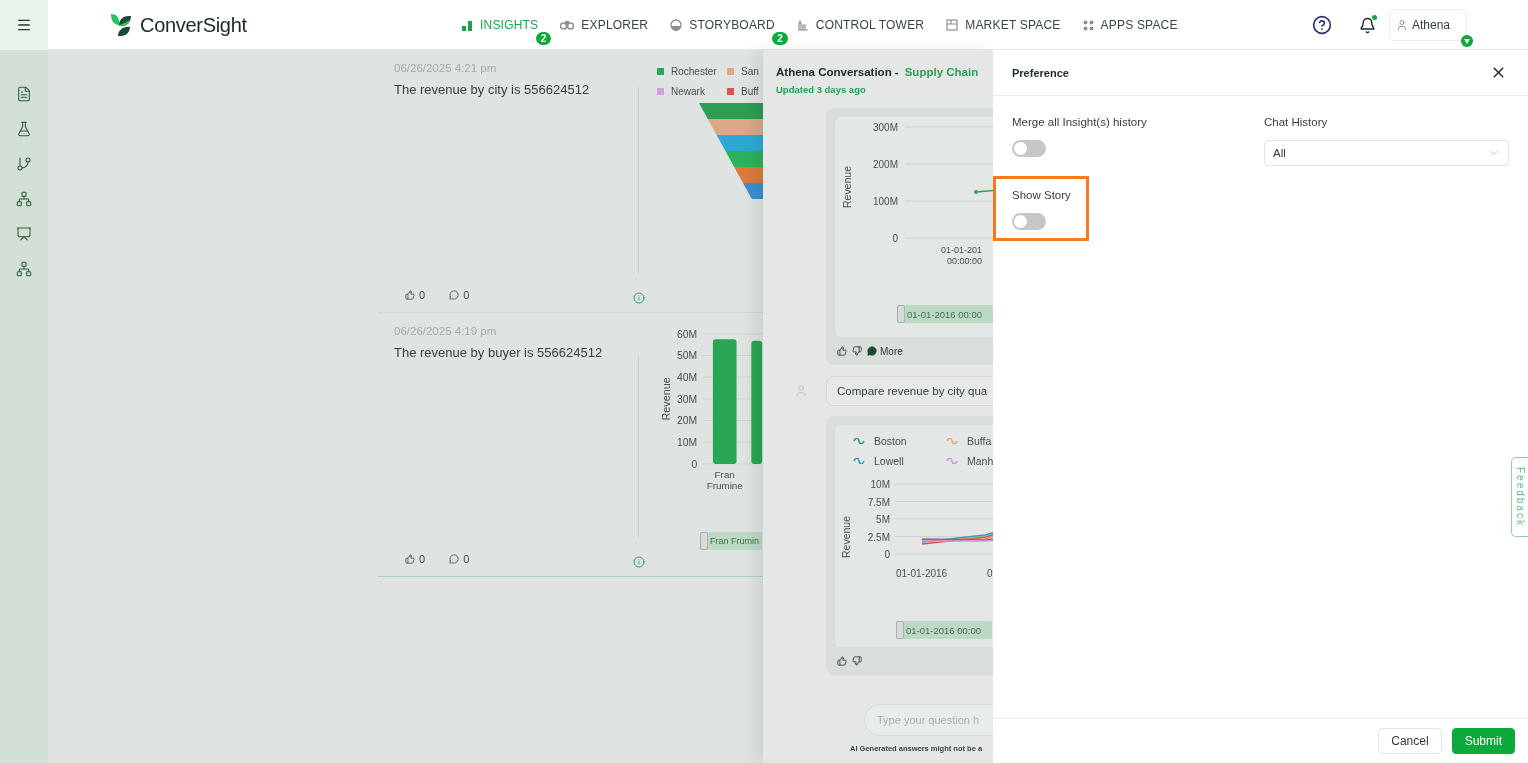 This screenshot has height=763, width=1528. I want to click on legend-label: Buffa, so click(979, 441).